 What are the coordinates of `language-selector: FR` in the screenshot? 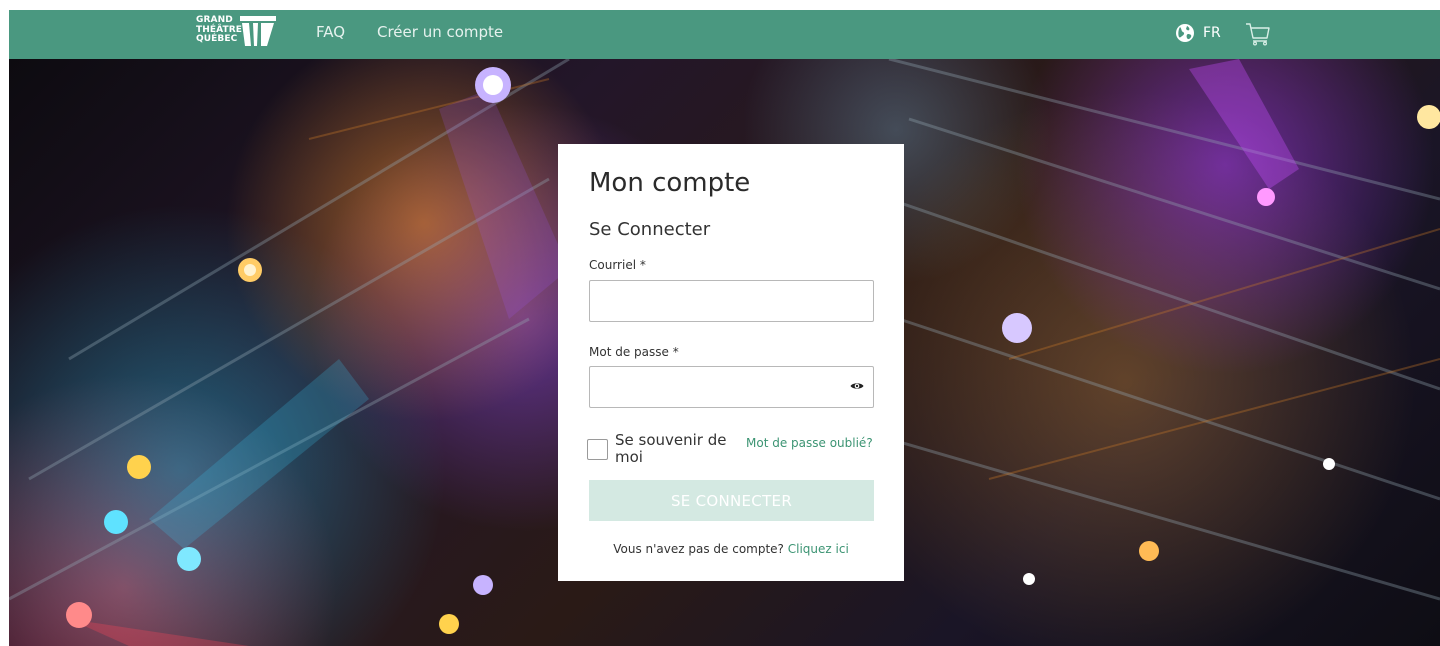 It's located at (1198, 33).